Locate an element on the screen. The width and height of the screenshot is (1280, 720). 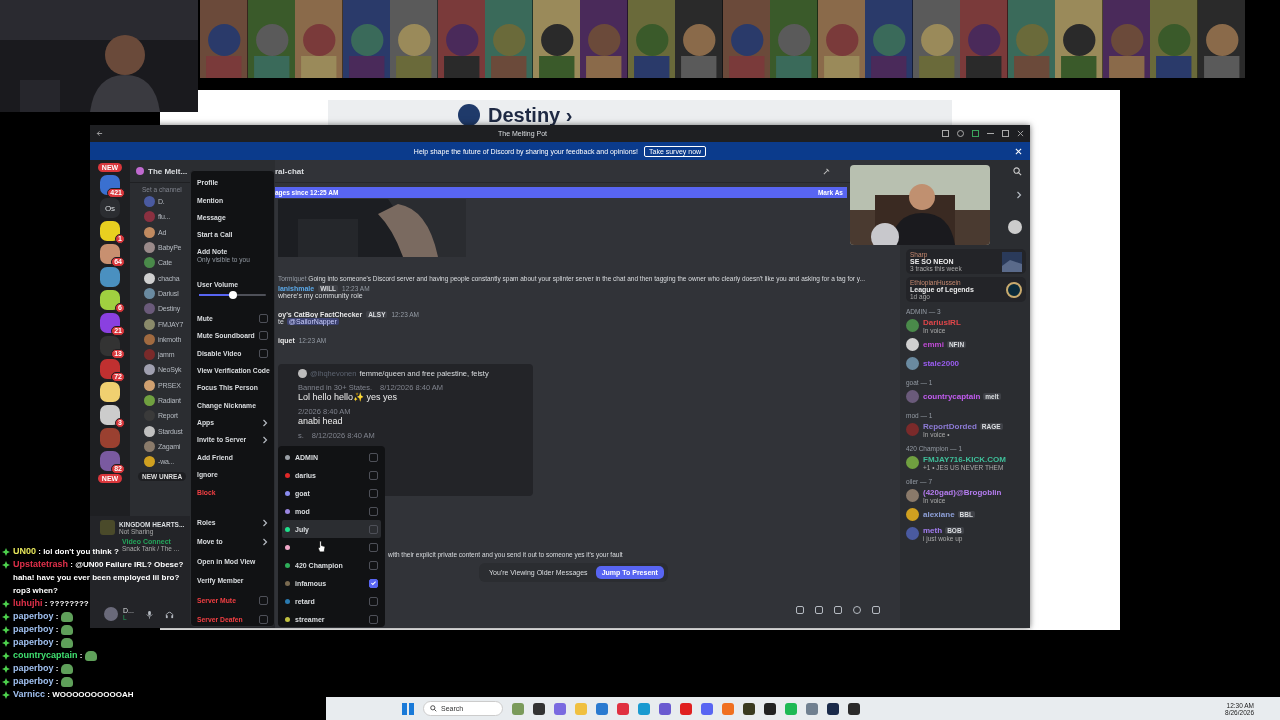
volume-slider is located at coordinates (232, 295).